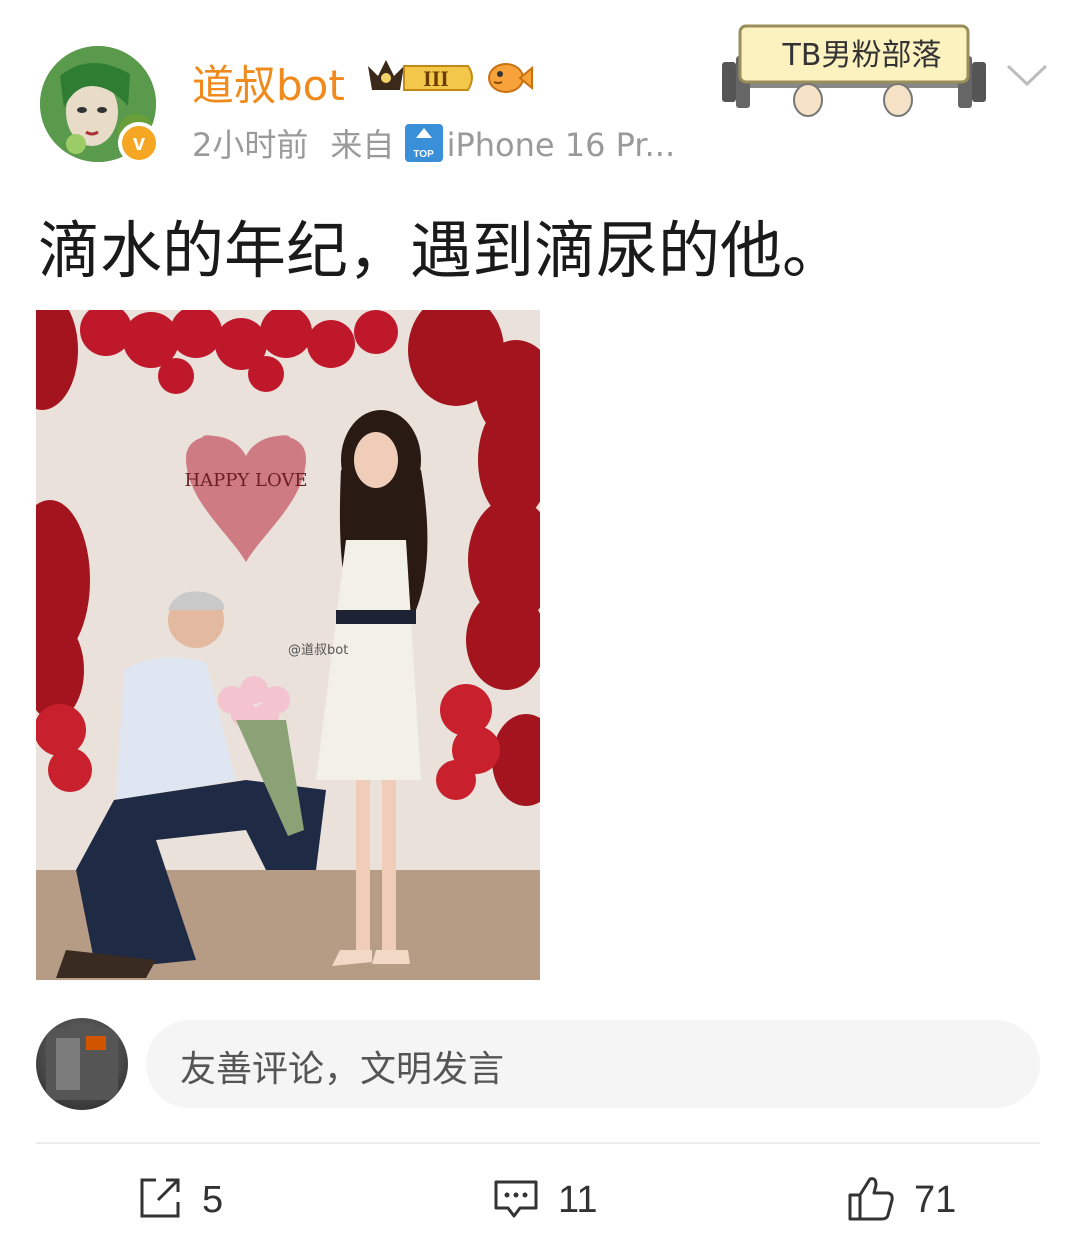 This screenshot has height=1253, width=1076. I want to click on svg-text: @道叔bot, so click(318, 650).